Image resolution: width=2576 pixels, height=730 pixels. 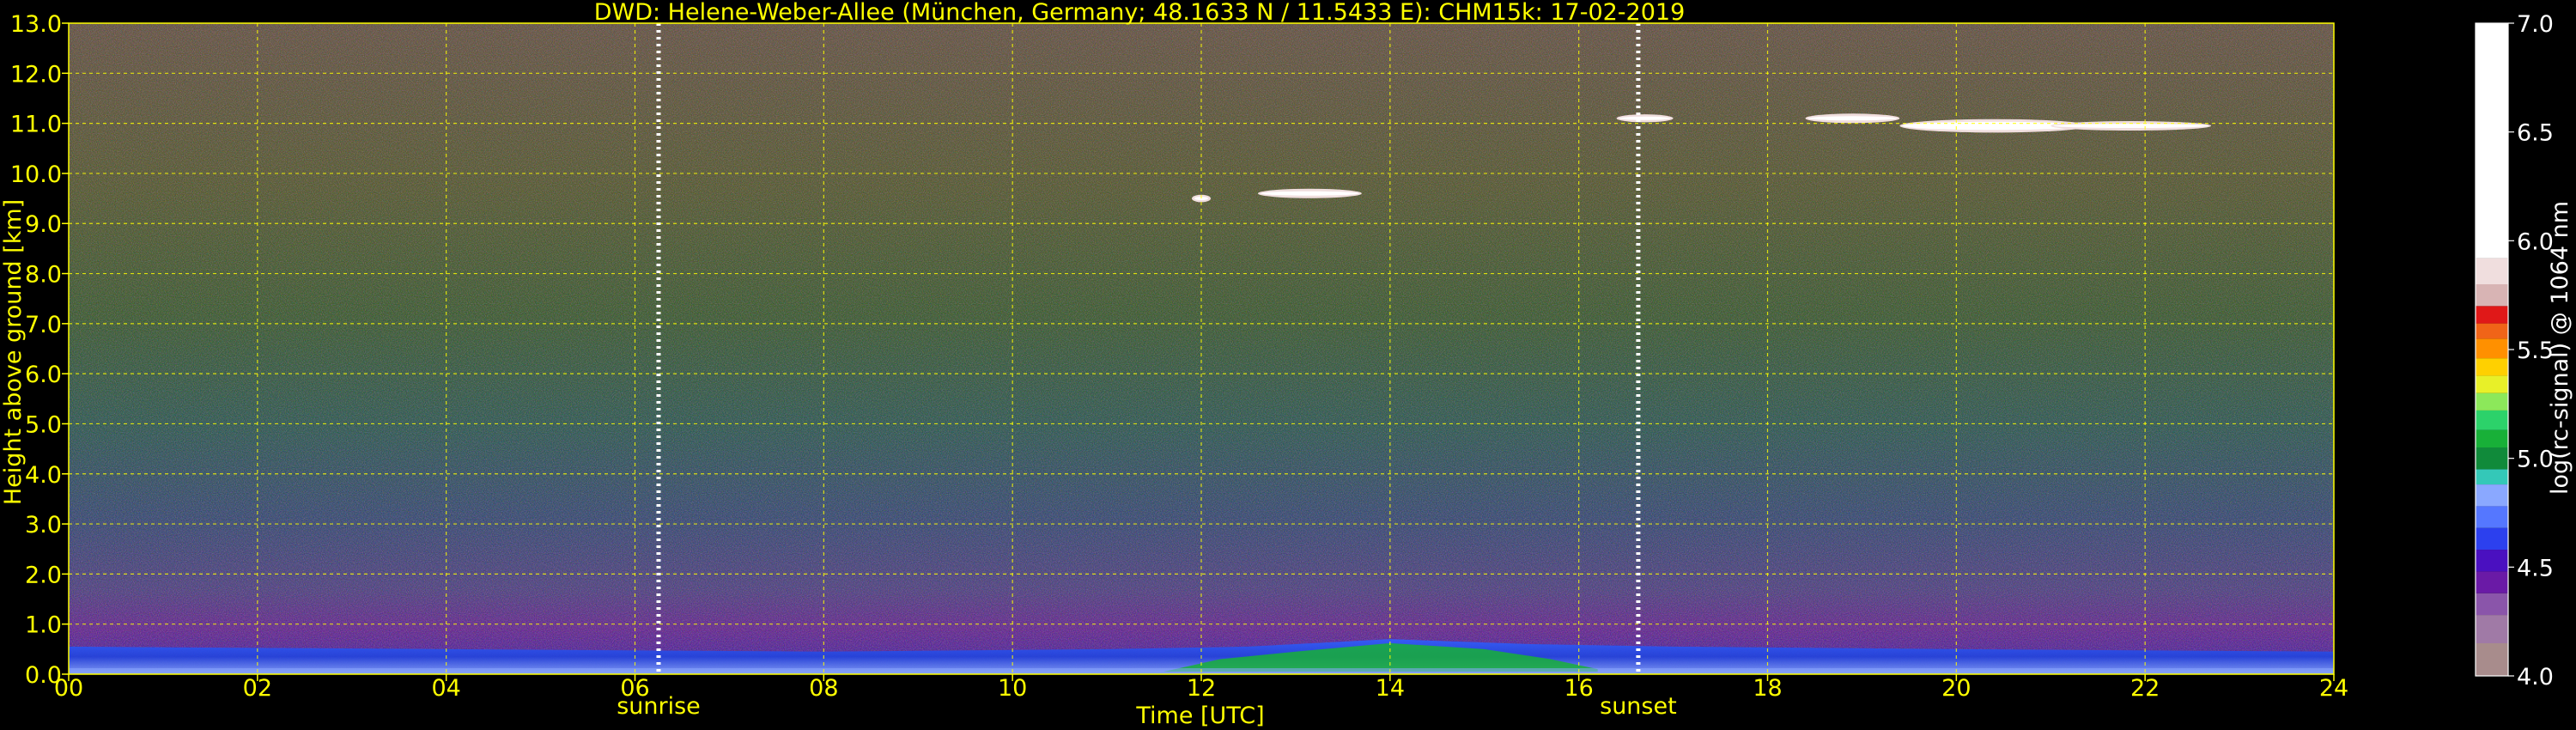 I want to click on colorbar-tick-label: 4.5, so click(x=2536, y=568).